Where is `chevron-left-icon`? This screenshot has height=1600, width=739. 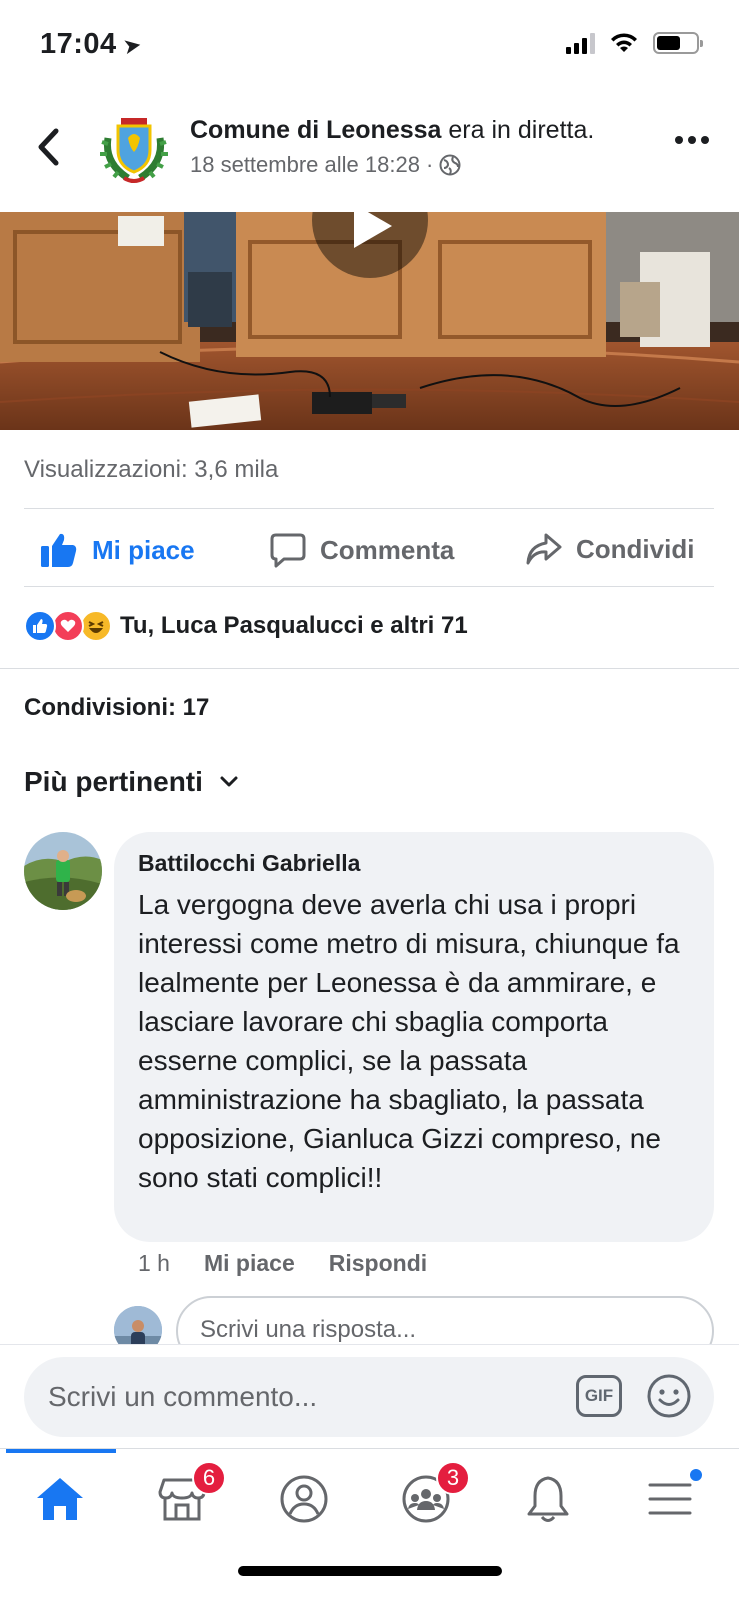 chevron-left-icon is located at coordinates (48, 147).